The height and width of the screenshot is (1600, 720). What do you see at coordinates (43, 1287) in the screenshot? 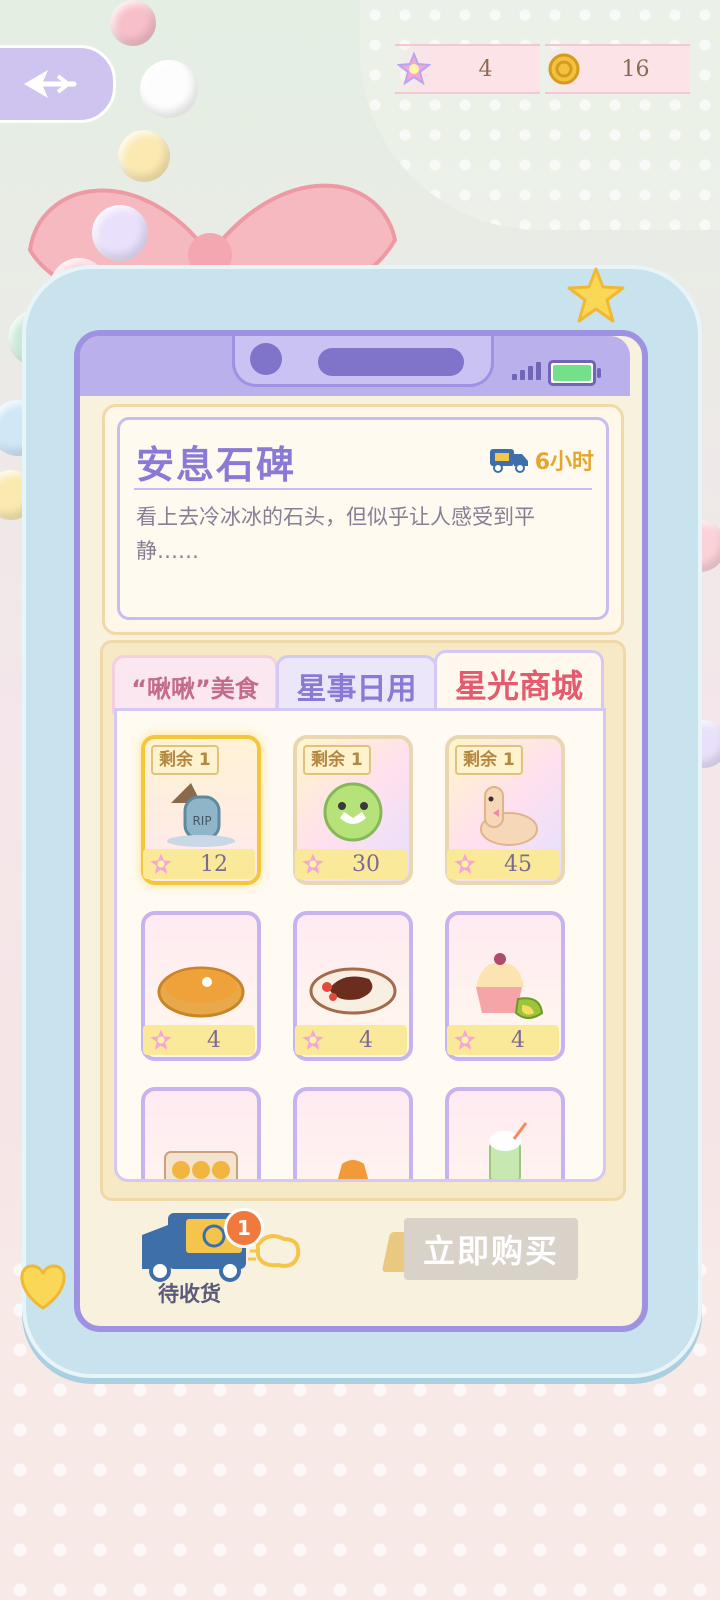
I see `heart-decoration-icon` at bounding box center [43, 1287].